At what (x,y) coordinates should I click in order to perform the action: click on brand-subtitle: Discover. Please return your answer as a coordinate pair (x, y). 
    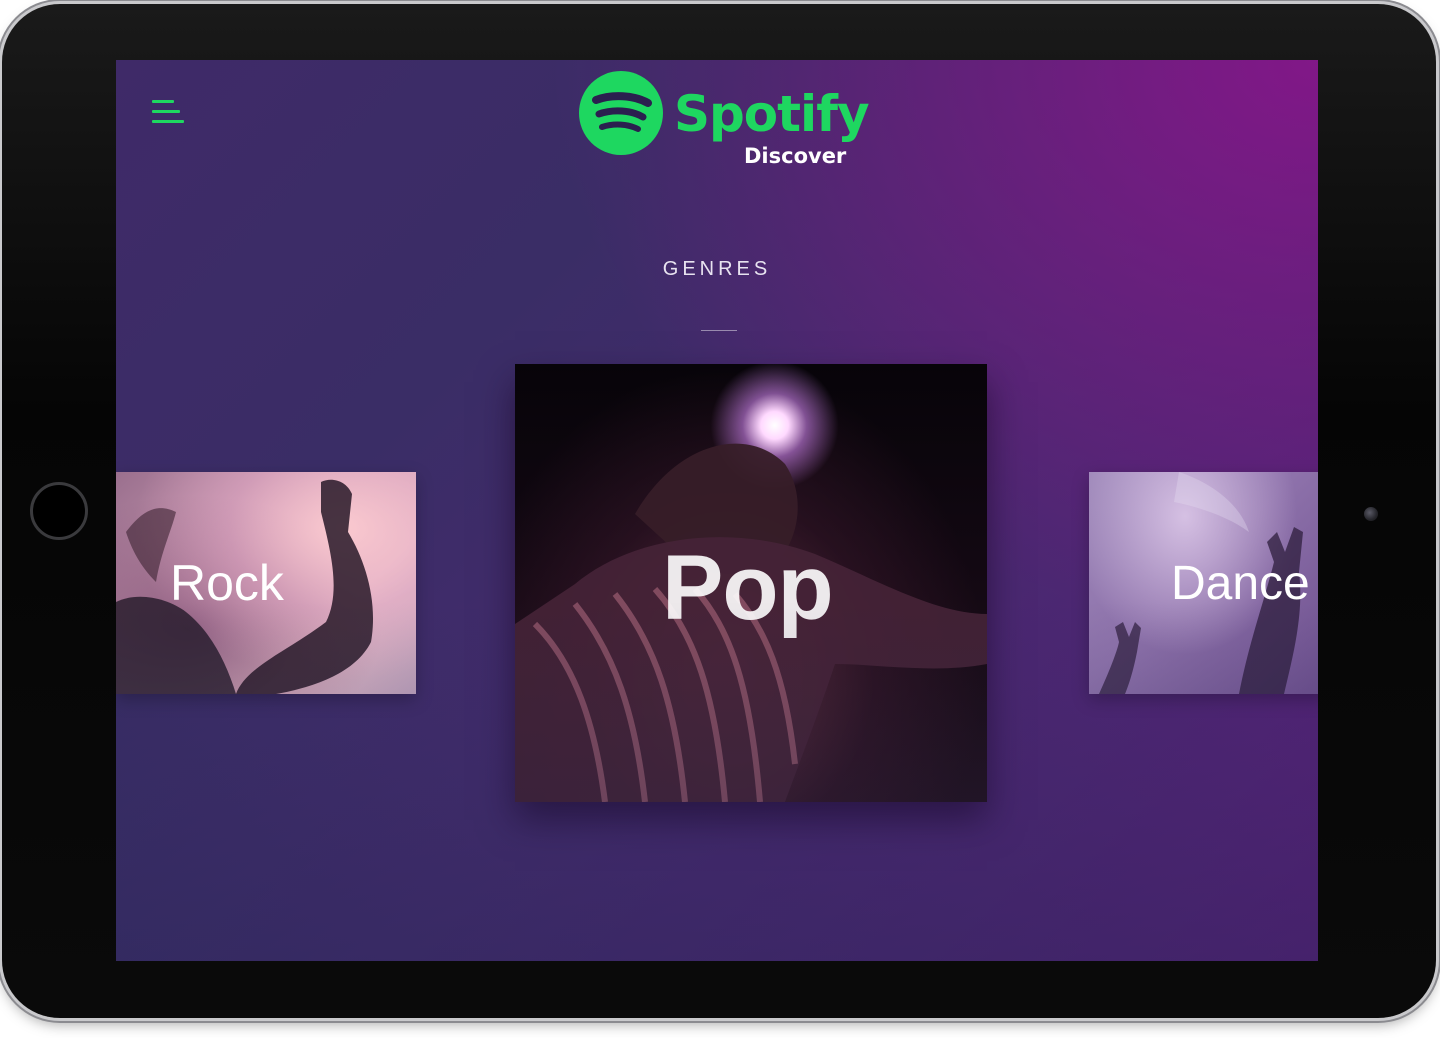
    Looking at the image, I should click on (795, 156).